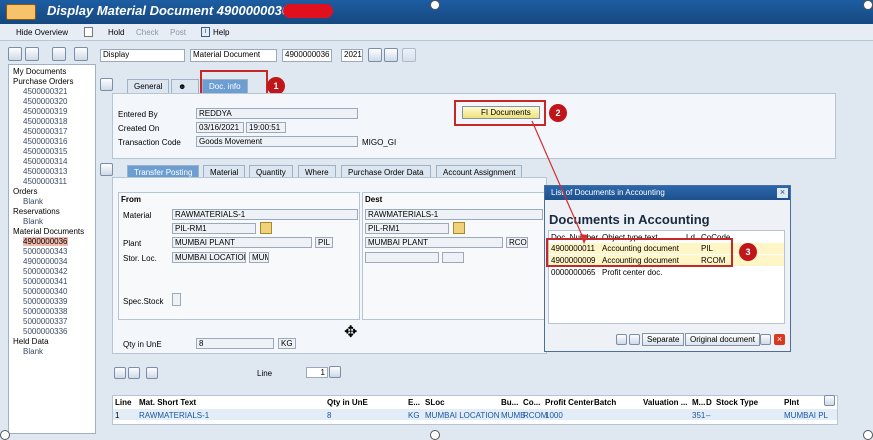 The height and width of the screenshot is (440, 873). What do you see at coordinates (5, 435) in the screenshot?
I see `resize-handle-bl` at bounding box center [5, 435].